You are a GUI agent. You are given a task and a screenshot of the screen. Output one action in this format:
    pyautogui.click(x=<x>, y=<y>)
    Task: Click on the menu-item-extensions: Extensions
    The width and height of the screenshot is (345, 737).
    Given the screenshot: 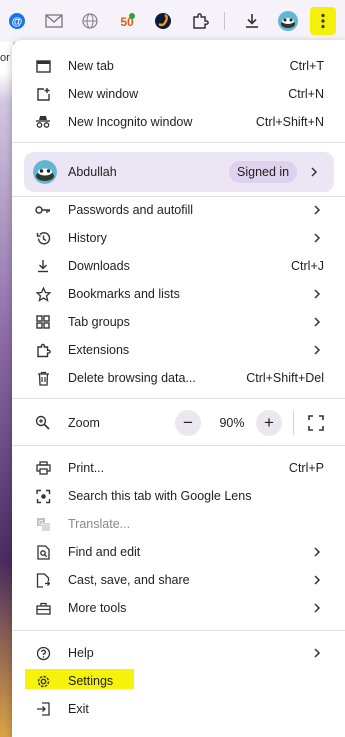 What is the action you would take?
    pyautogui.click(x=178, y=350)
    